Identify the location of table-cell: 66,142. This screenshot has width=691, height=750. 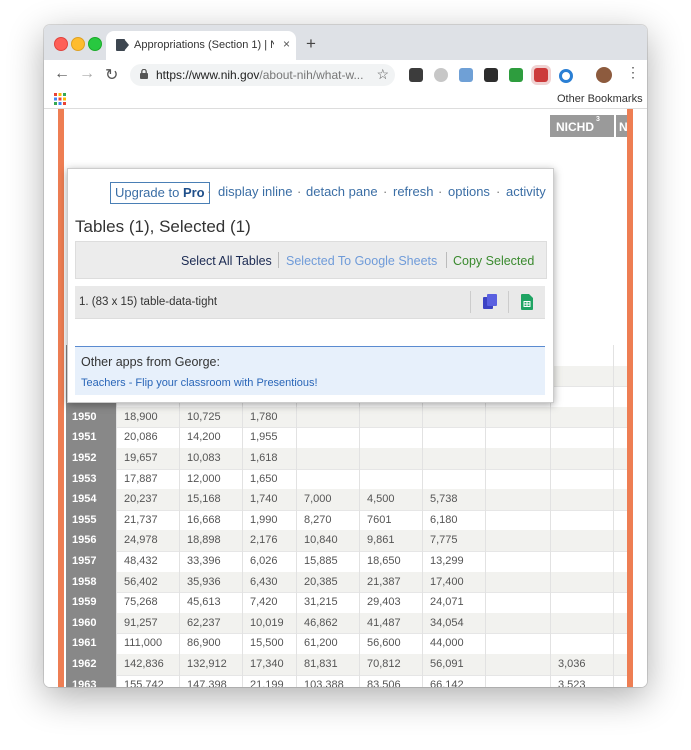
(453, 680).